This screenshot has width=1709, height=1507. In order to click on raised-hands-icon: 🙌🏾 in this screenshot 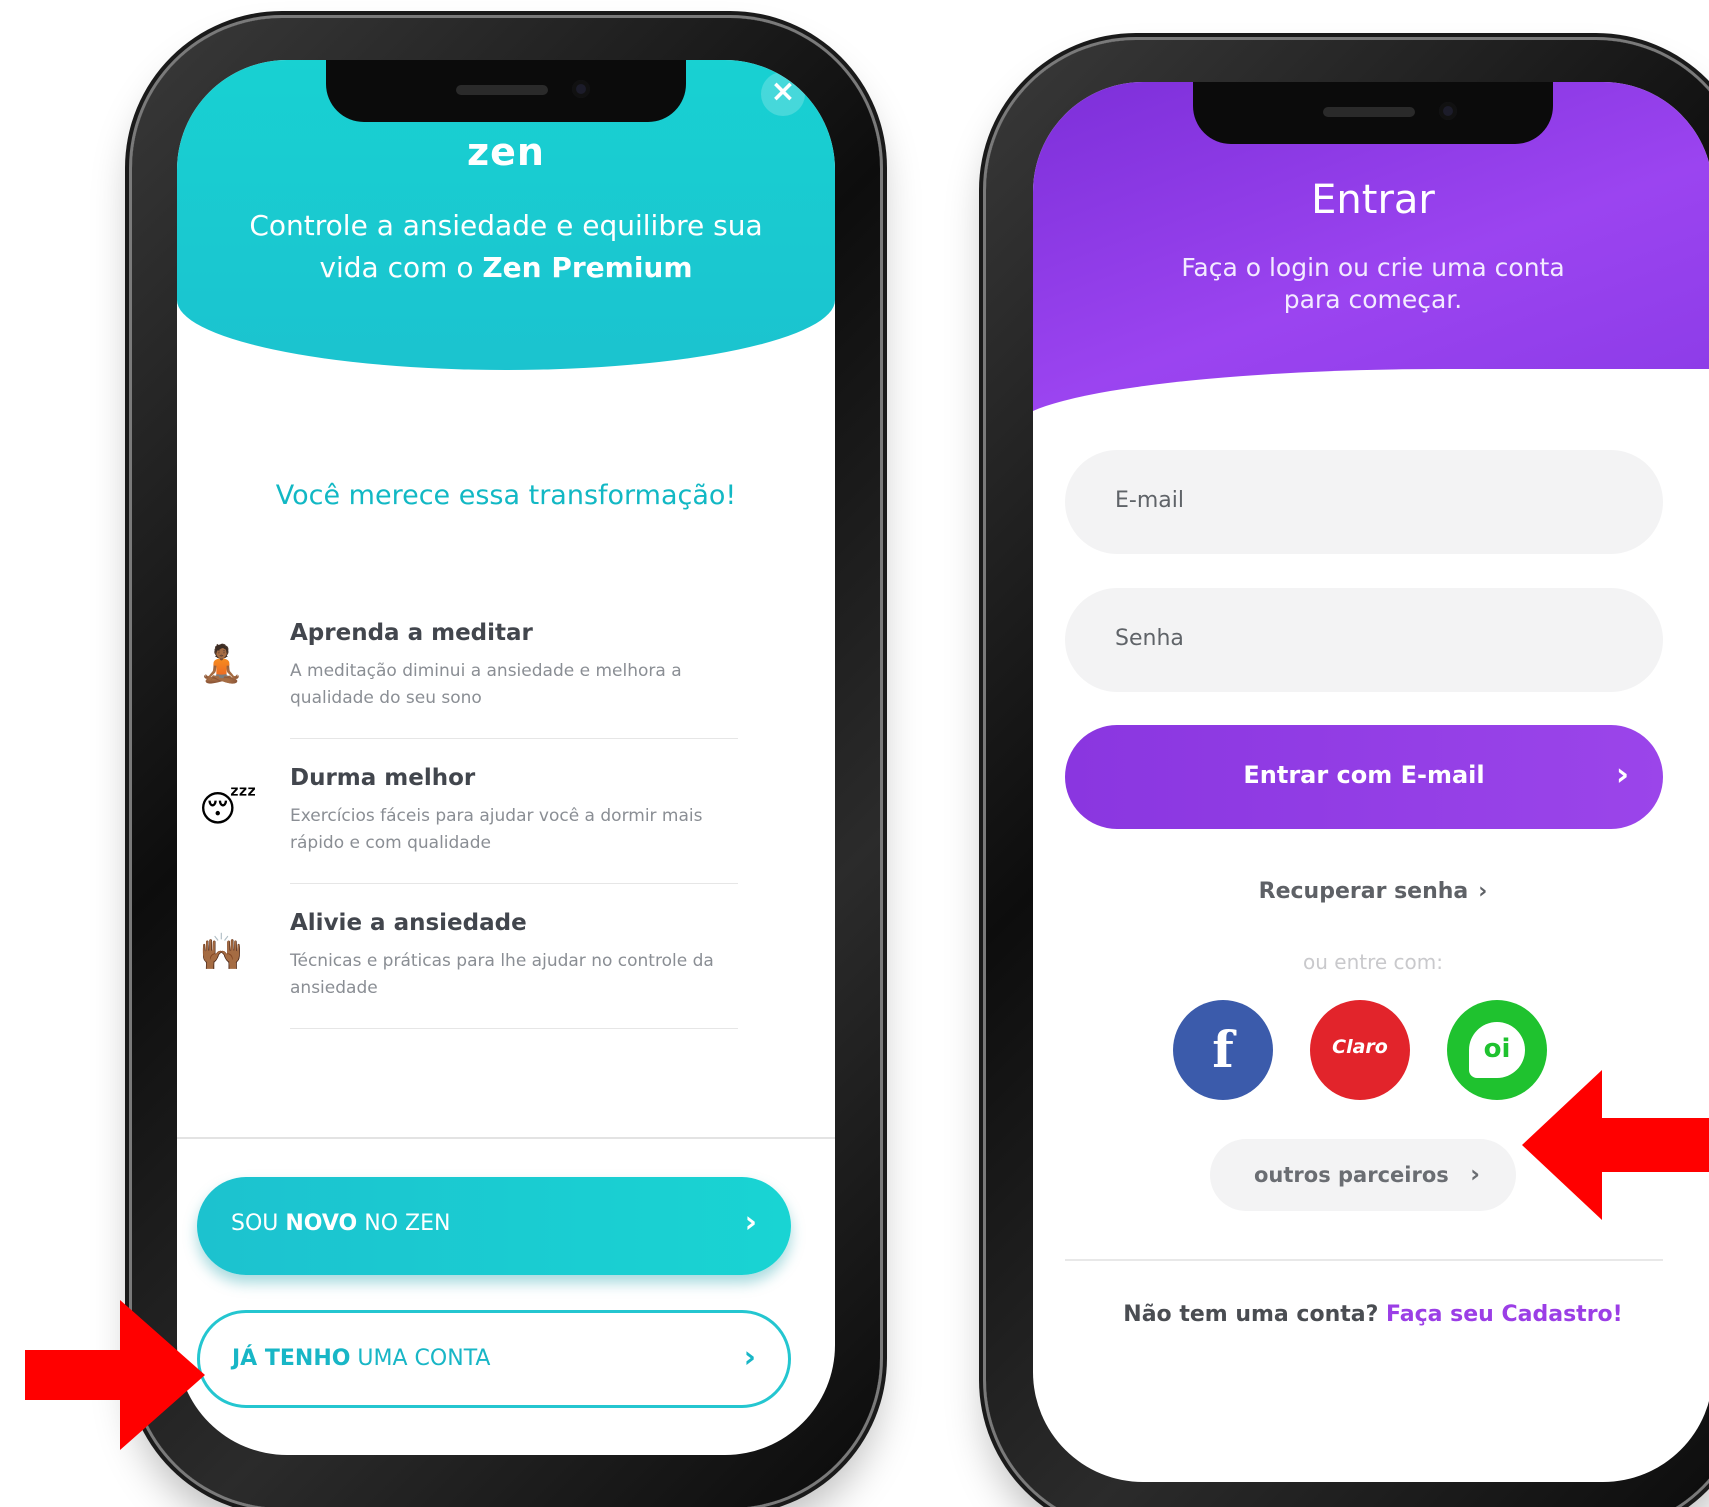, I will do `click(221, 952)`.